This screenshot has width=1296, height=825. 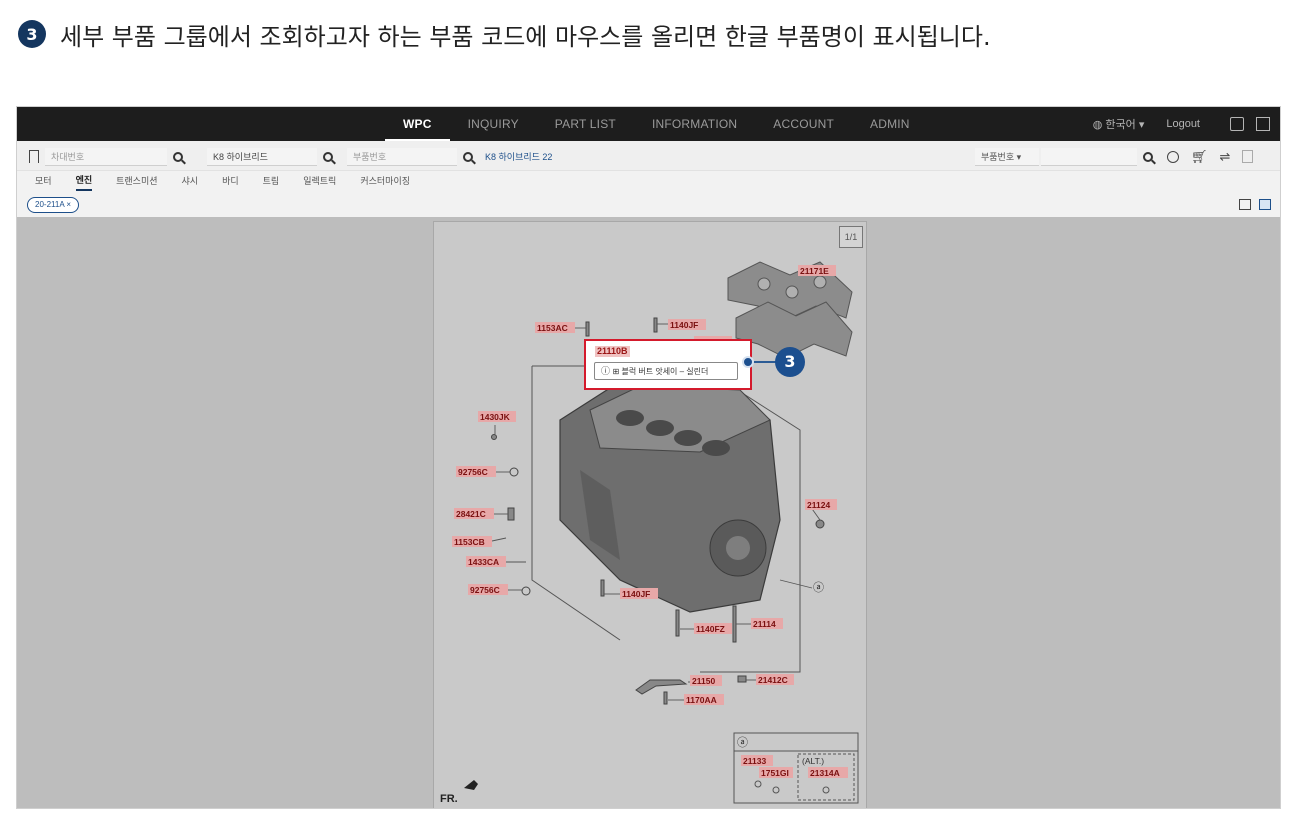 I want to click on nav-wpc: WPC, so click(x=417, y=124).